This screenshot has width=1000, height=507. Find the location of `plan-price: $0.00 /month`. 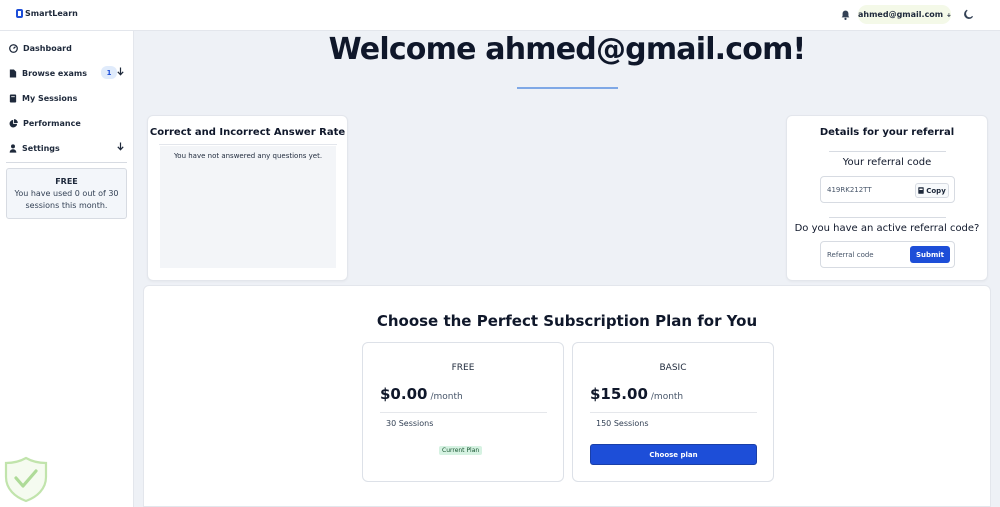

plan-price: $0.00 /month is located at coordinates (421, 394).